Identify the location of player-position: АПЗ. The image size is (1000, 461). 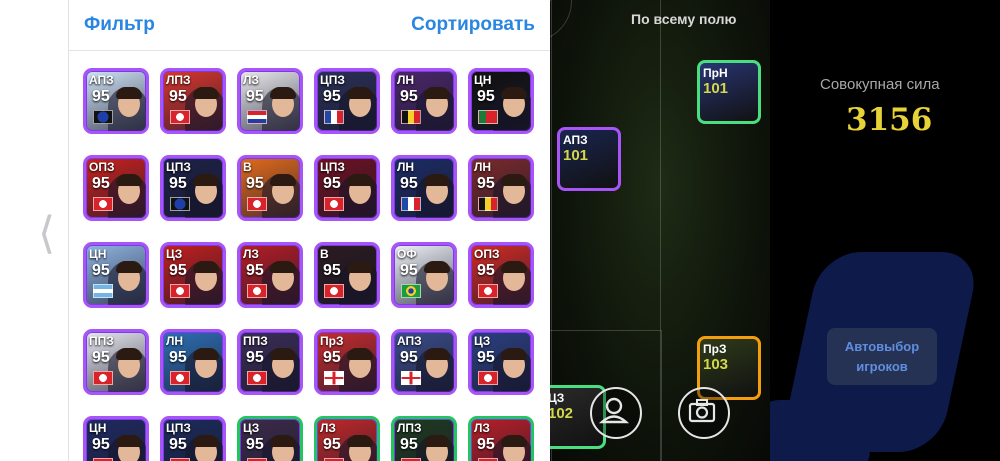
(409, 341).